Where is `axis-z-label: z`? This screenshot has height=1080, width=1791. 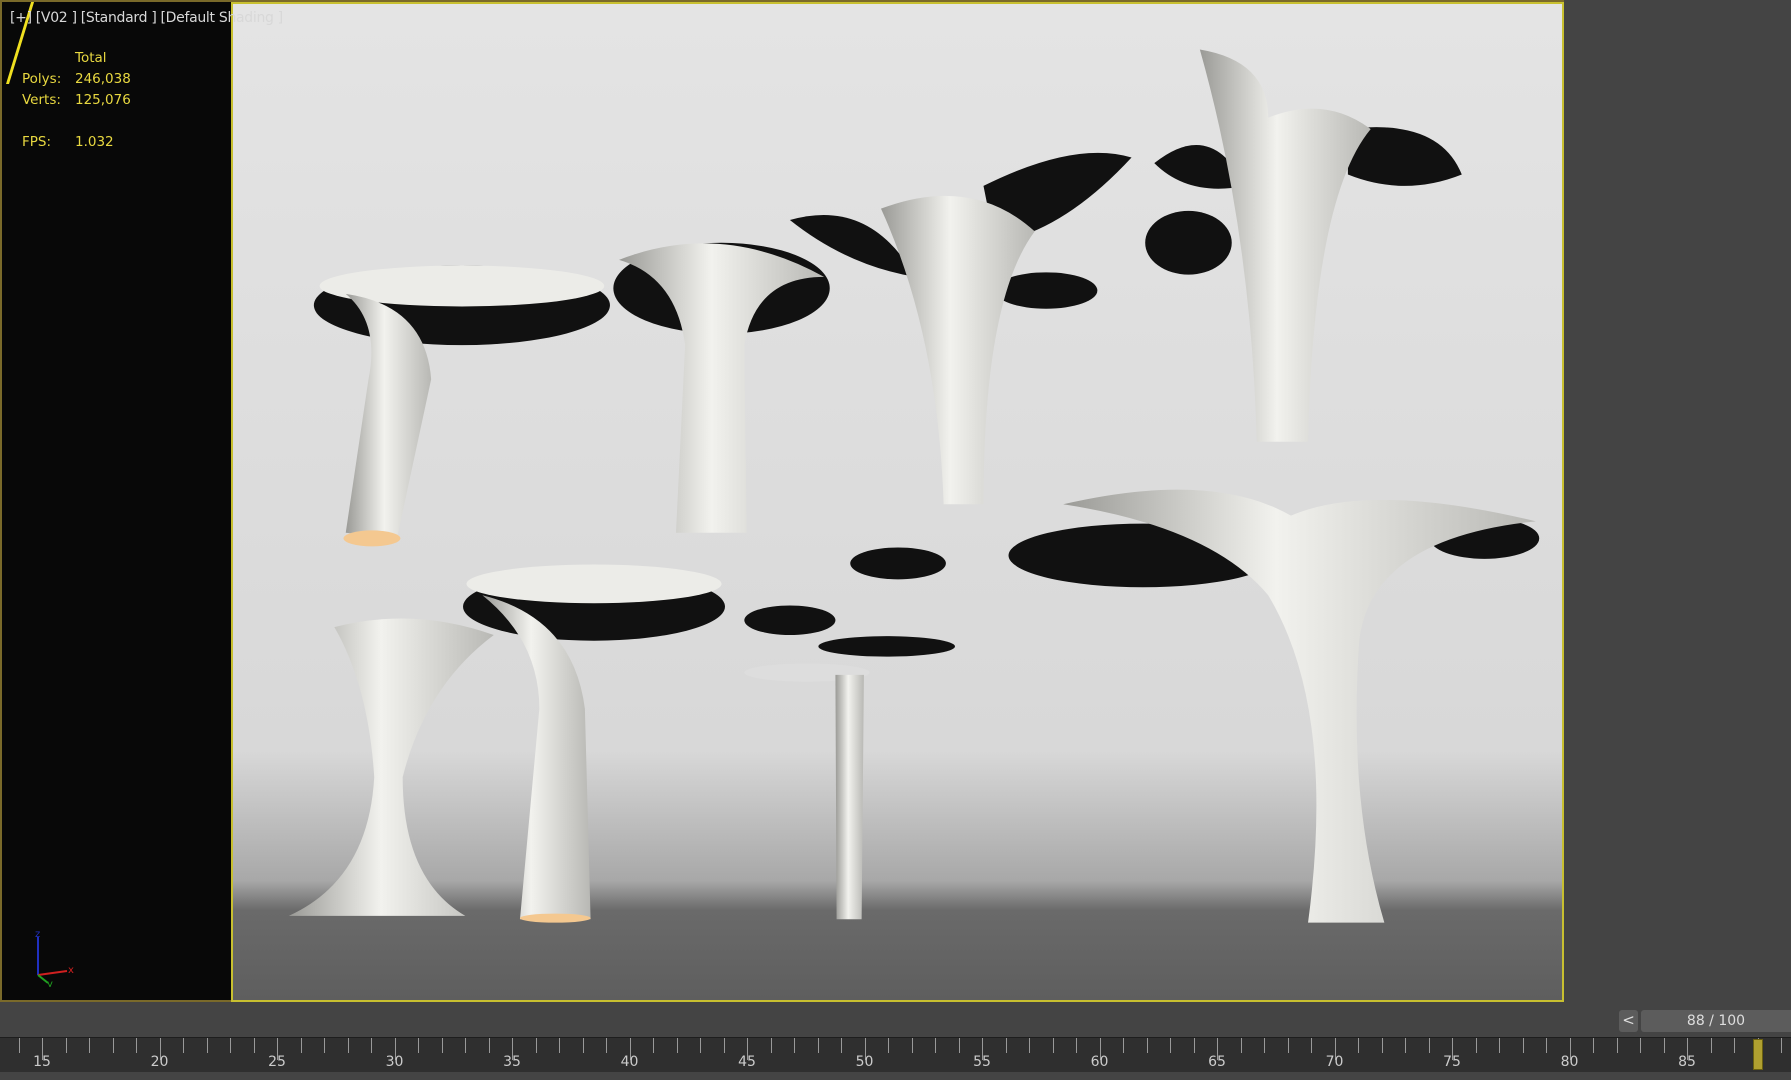 axis-z-label: z is located at coordinates (37, 934).